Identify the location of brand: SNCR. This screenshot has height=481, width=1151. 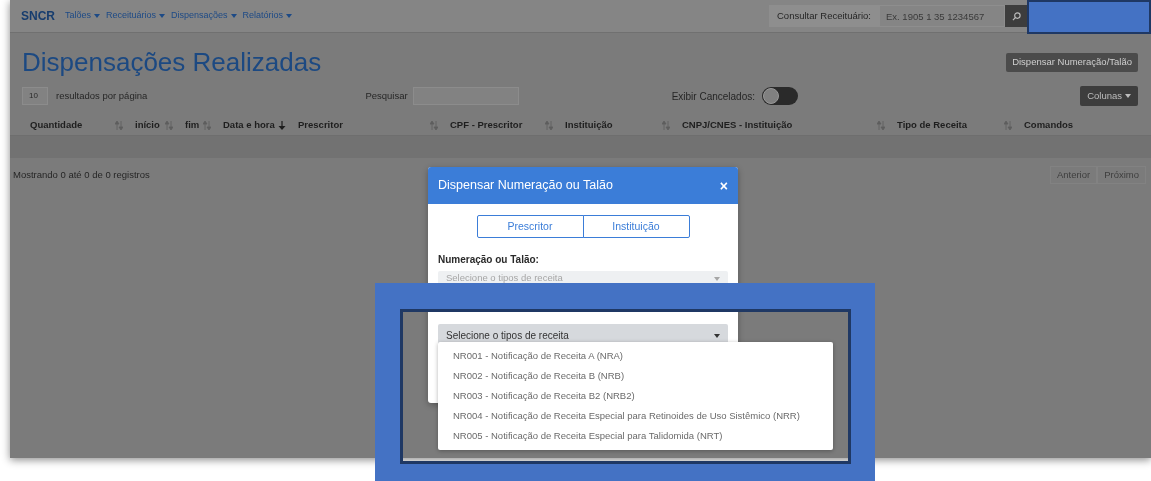
(38, 16).